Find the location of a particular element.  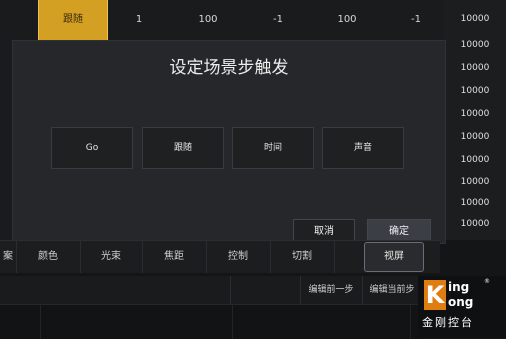

step-edit-bar: 编辑前一步 编辑当前步 is located at coordinates (210, 290).